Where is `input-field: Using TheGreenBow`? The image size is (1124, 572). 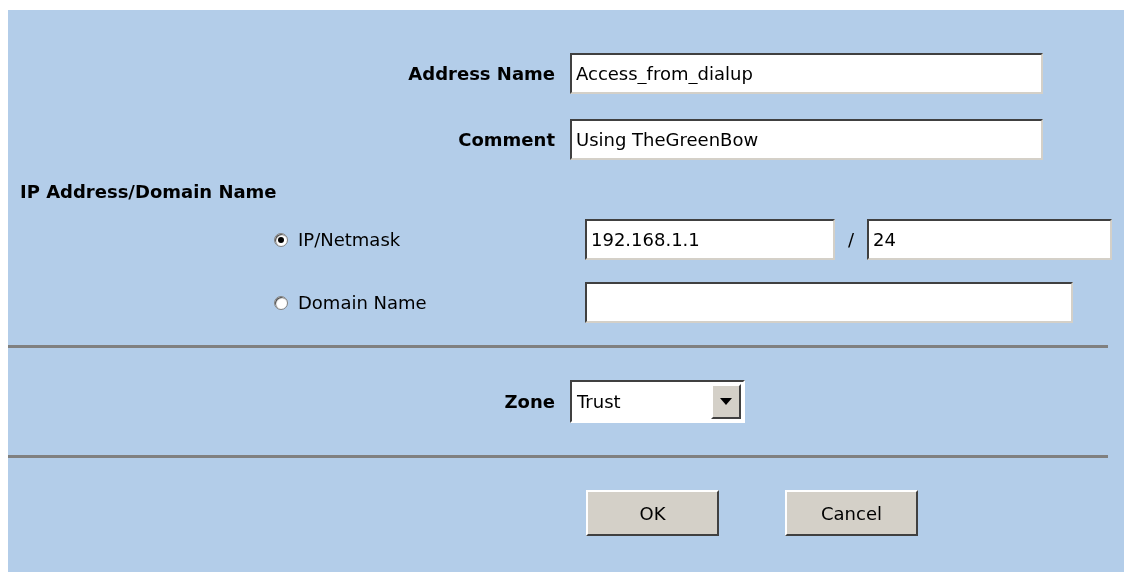
input-field: Using TheGreenBow is located at coordinates (806, 139).